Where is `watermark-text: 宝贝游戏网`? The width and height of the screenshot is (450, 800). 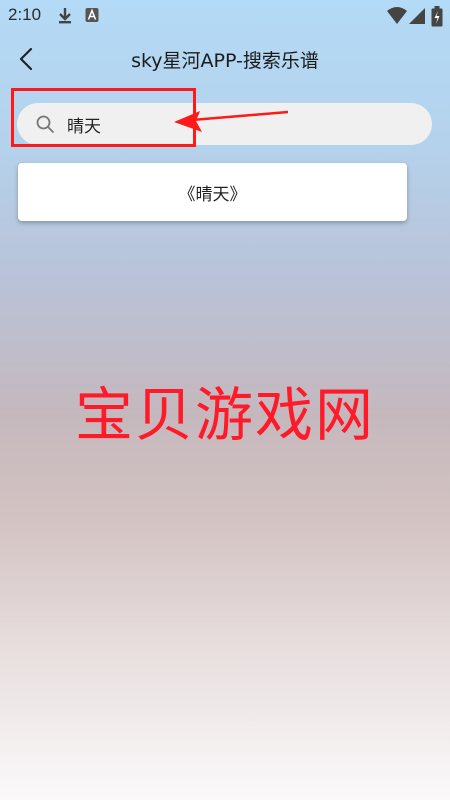
watermark-text: 宝贝游戏网 is located at coordinates (224, 415).